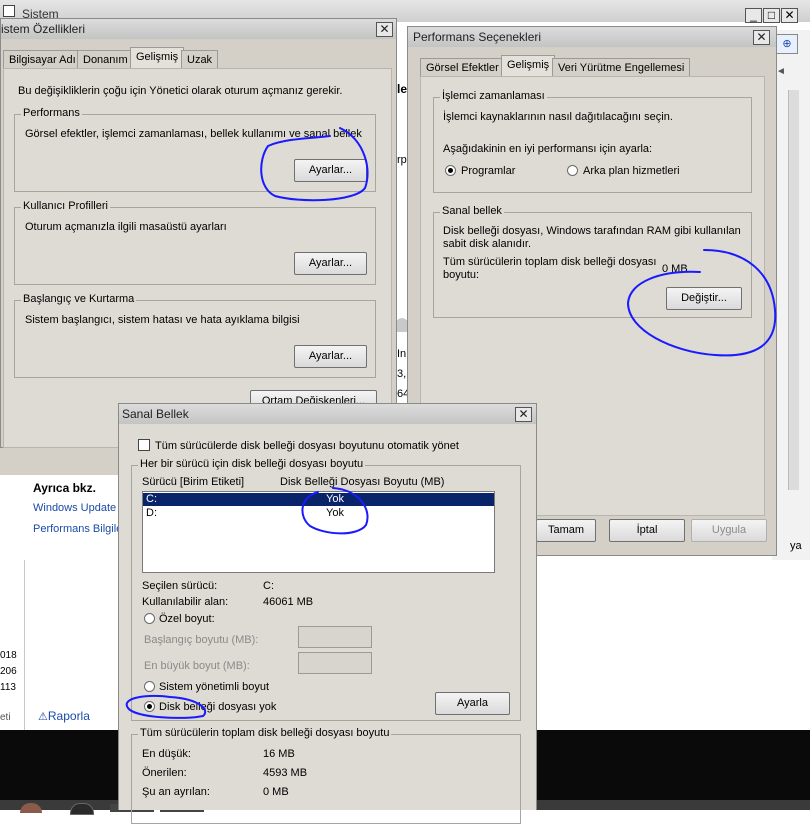 Image resolution: width=810 pixels, height=824 pixels. Describe the element at coordinates (285, 773) in the screenshot. I see `recommended-value: 4593 MB` at that location.